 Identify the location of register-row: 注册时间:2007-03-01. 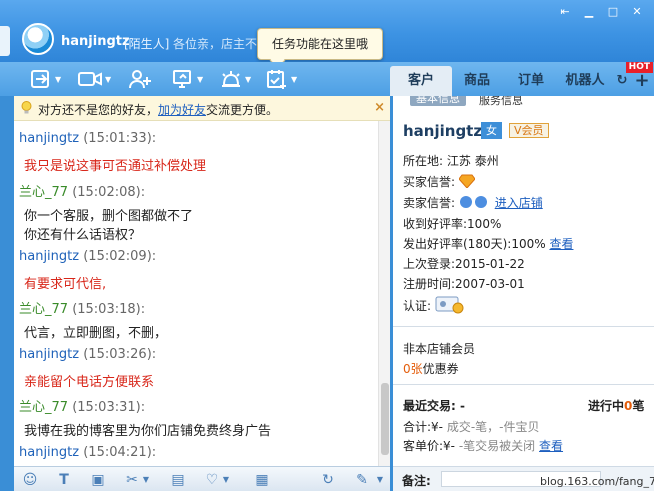
(464, 283).